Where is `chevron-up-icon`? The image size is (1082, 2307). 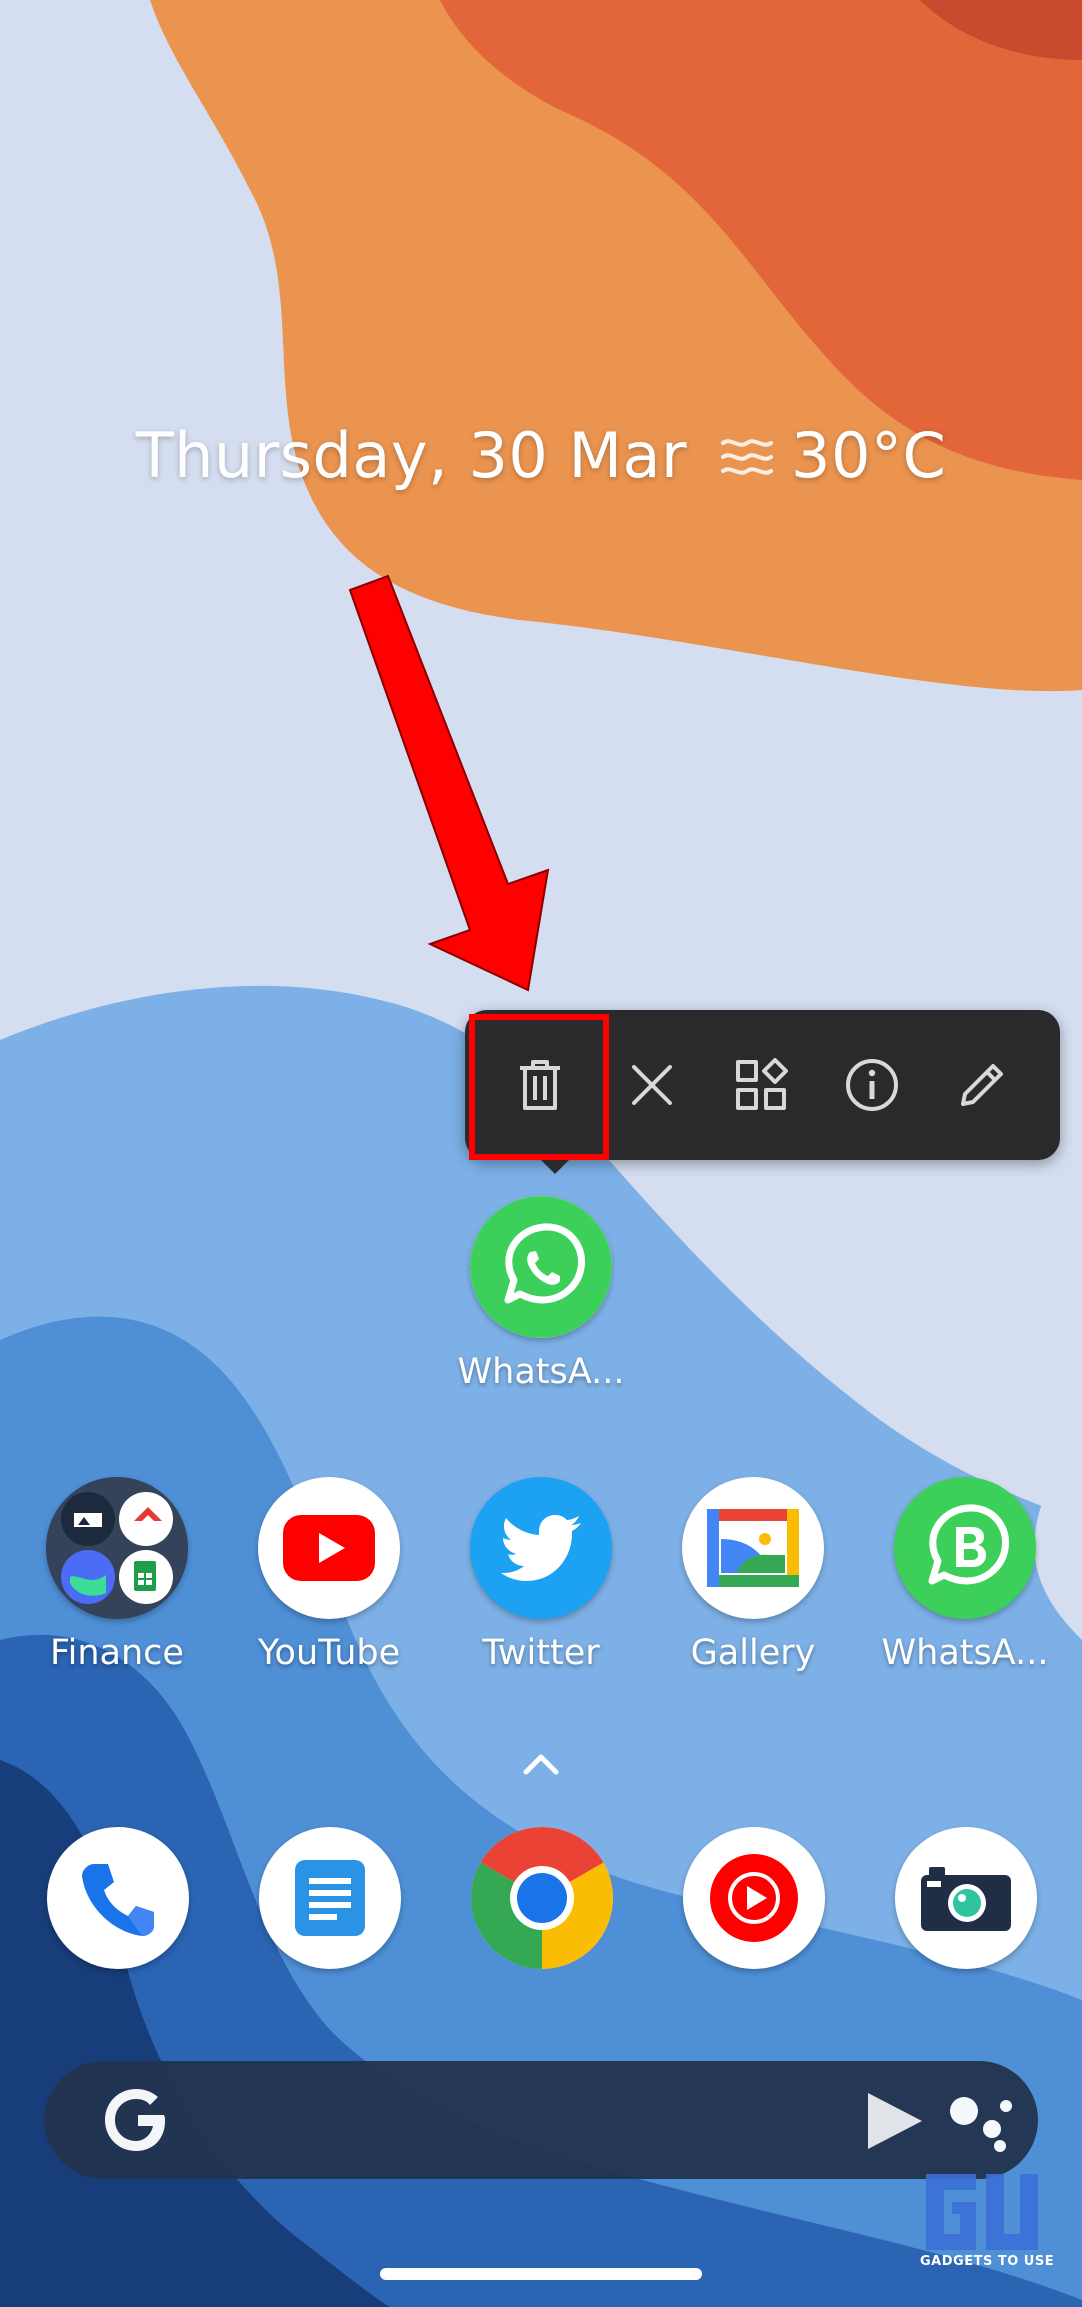
chevron-up-icon is located at coordinates (541, 1763).